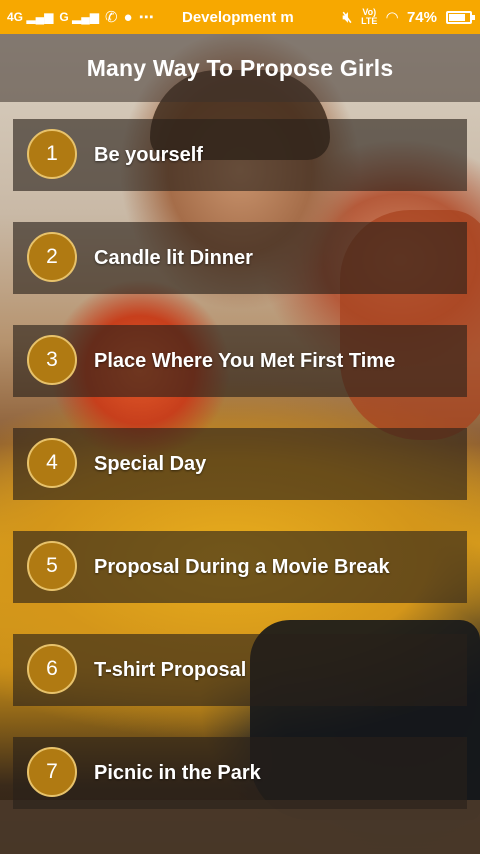 Image resolution: width=480 pixels, height=854 pixels. I want to click on list-item: 2 Candle lit Dinner, so click(240, 258).